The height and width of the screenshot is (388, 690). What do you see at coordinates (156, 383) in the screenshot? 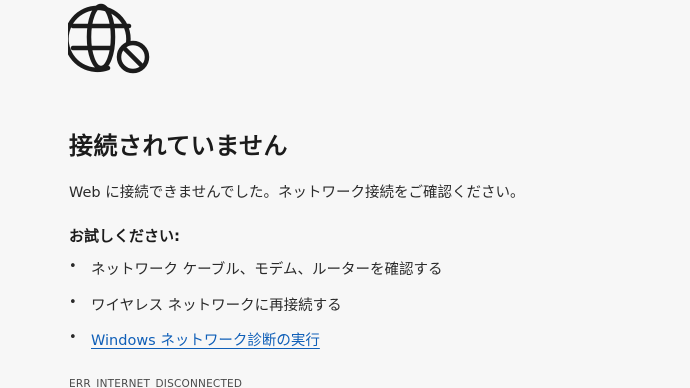
I see `error-code: ERR_INTERNET_DISCONNECTED` at bounding box center [156, 383].